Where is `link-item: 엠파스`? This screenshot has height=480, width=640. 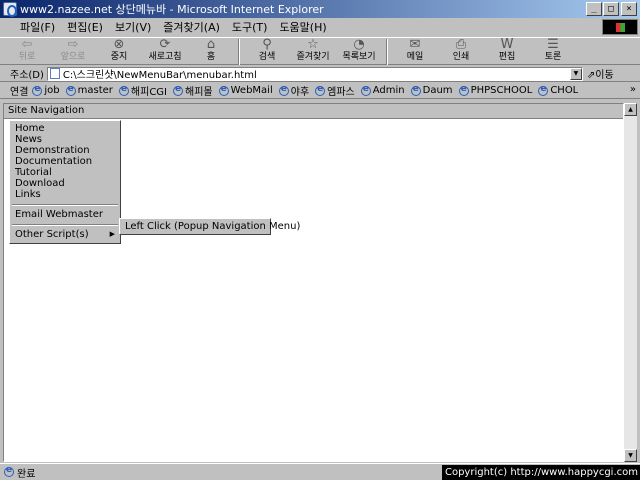
link-item: 엠파스 is located at coordinates (335, 90).